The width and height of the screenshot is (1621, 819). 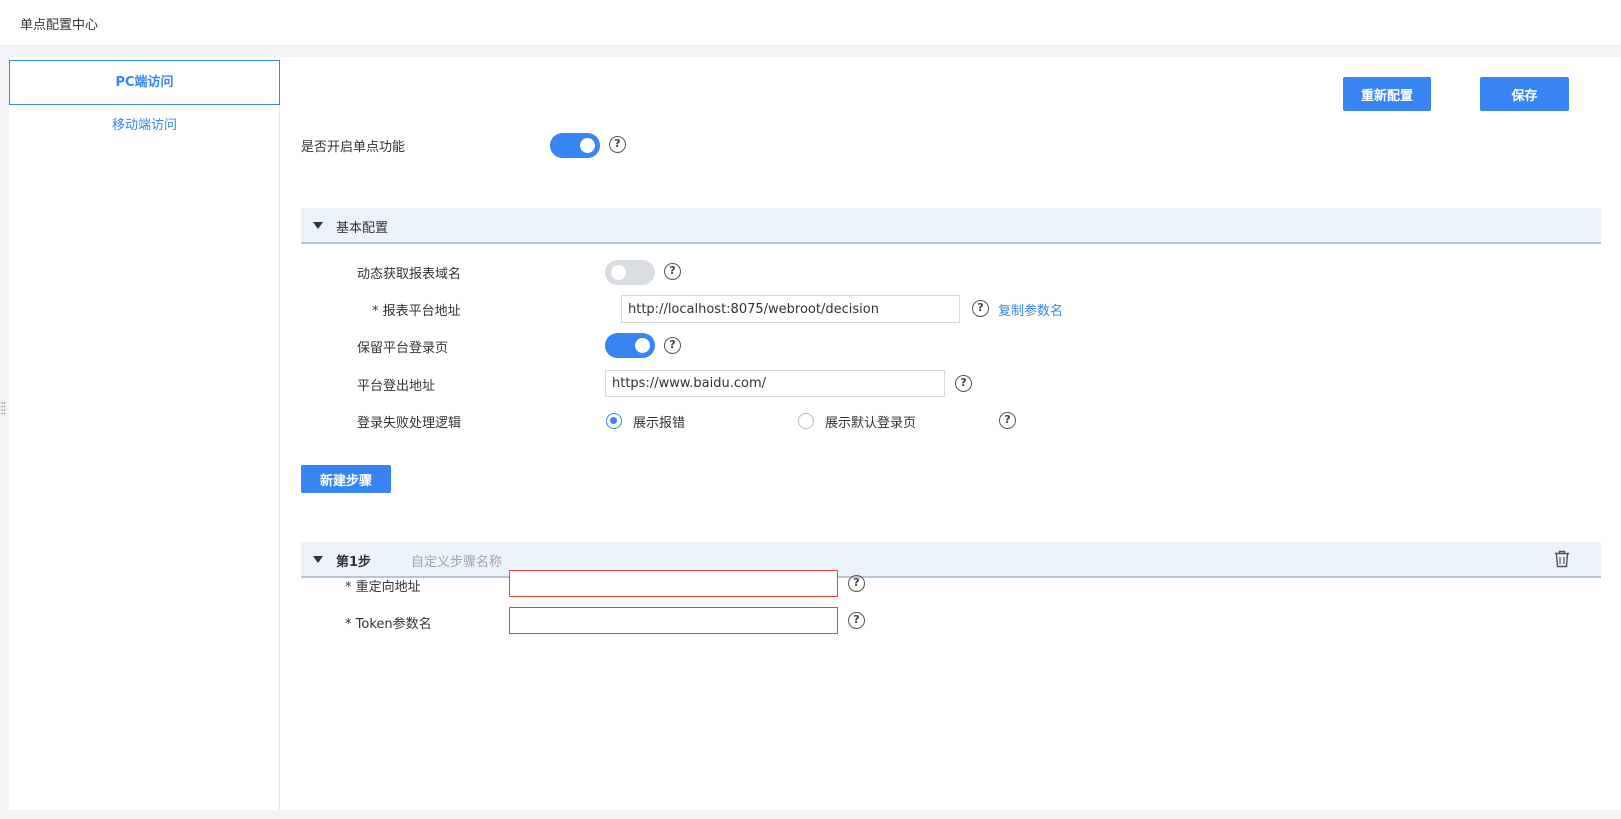 What do you see at coordinates (388, 624) in the screenshot?
I see `token-label: * Token参数名` at bounding box center [388, 624].